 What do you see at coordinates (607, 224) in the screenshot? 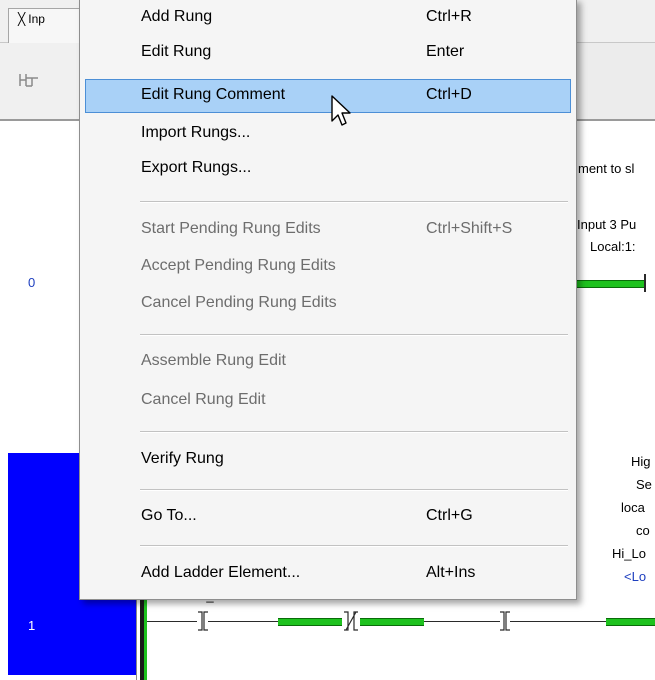
I see `rung0-tag-description: Input 3 Pu` at bounding box center [607, 224].